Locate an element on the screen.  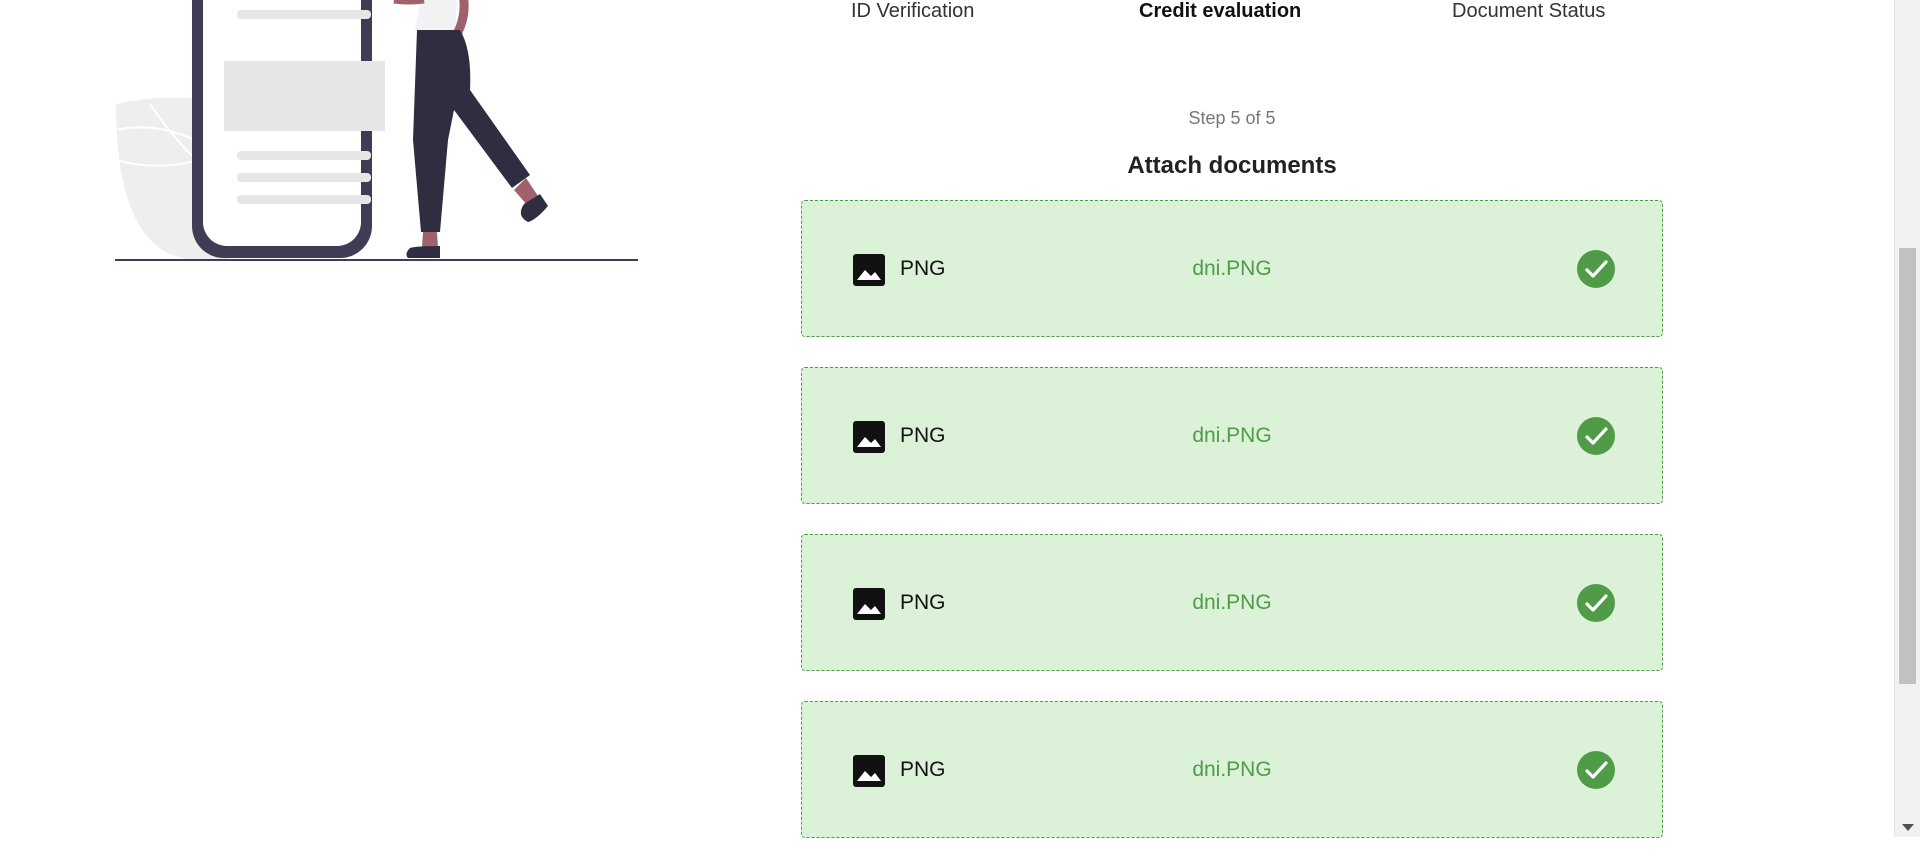
scrollbar-thumb is located at coordinates (1907, 466).